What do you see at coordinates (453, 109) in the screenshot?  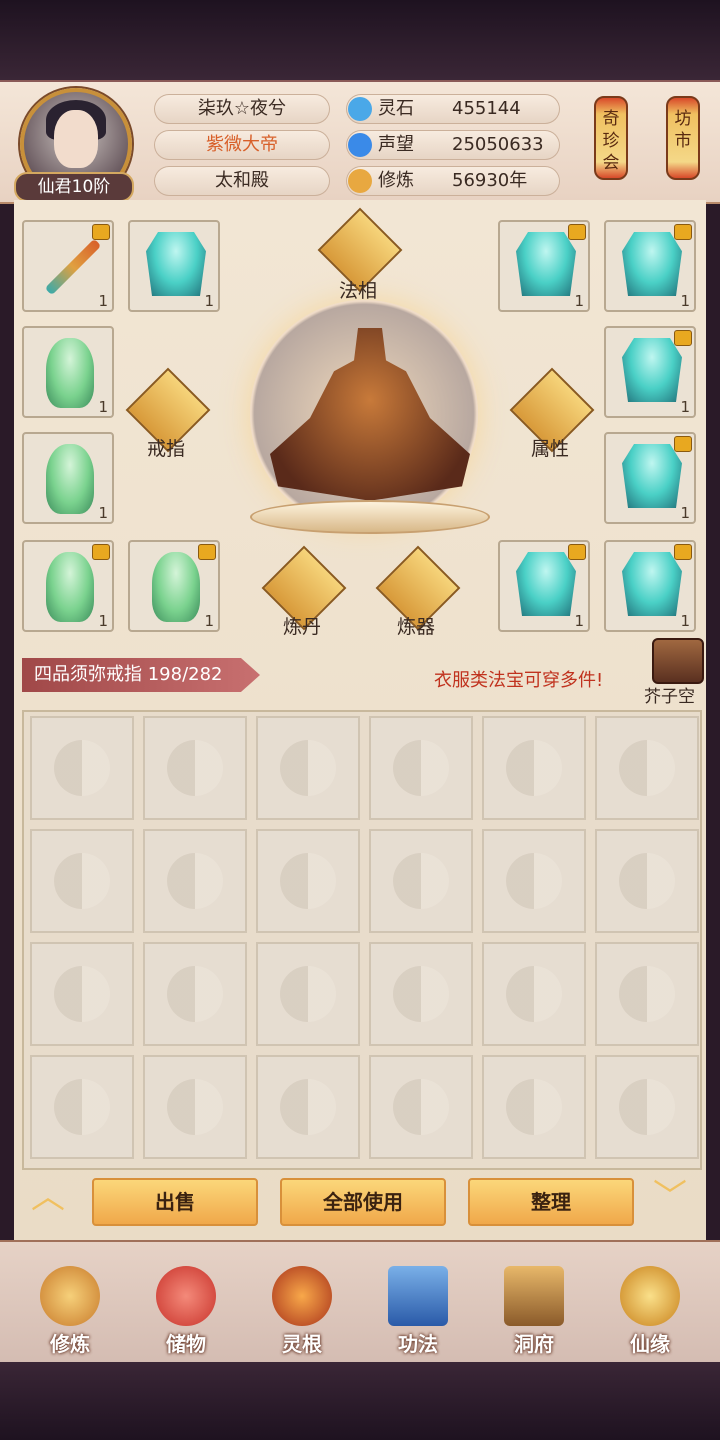 I see `resource-spirit-stone: 灵石 455144` at bounding box center [453, 109].